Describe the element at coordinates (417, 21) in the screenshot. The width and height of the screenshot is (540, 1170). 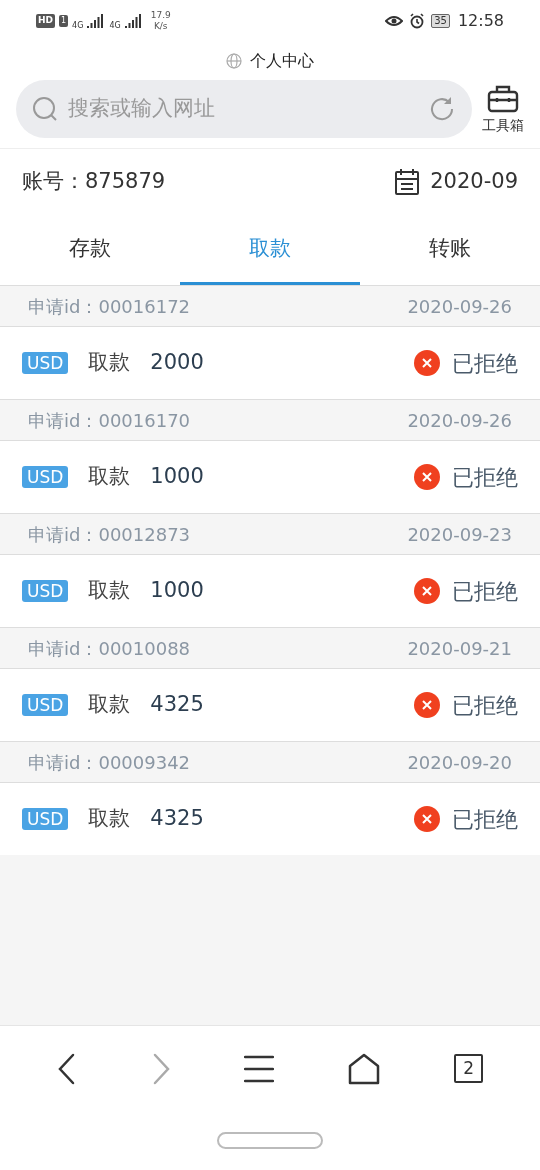
I see `alarm-icon` at that location.